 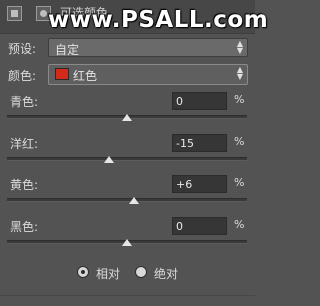 What do you see at coordinates (83, 272) in the screenshot?
I see `relative-radio` at bounding box center [83, 272].